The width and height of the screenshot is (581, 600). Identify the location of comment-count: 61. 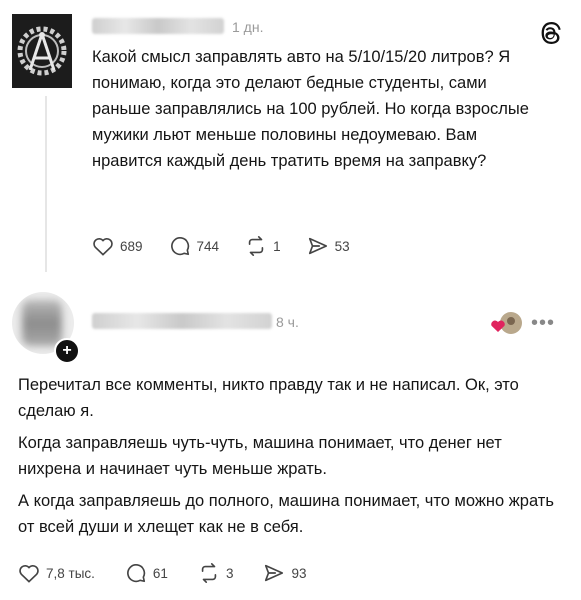
(160, 573).